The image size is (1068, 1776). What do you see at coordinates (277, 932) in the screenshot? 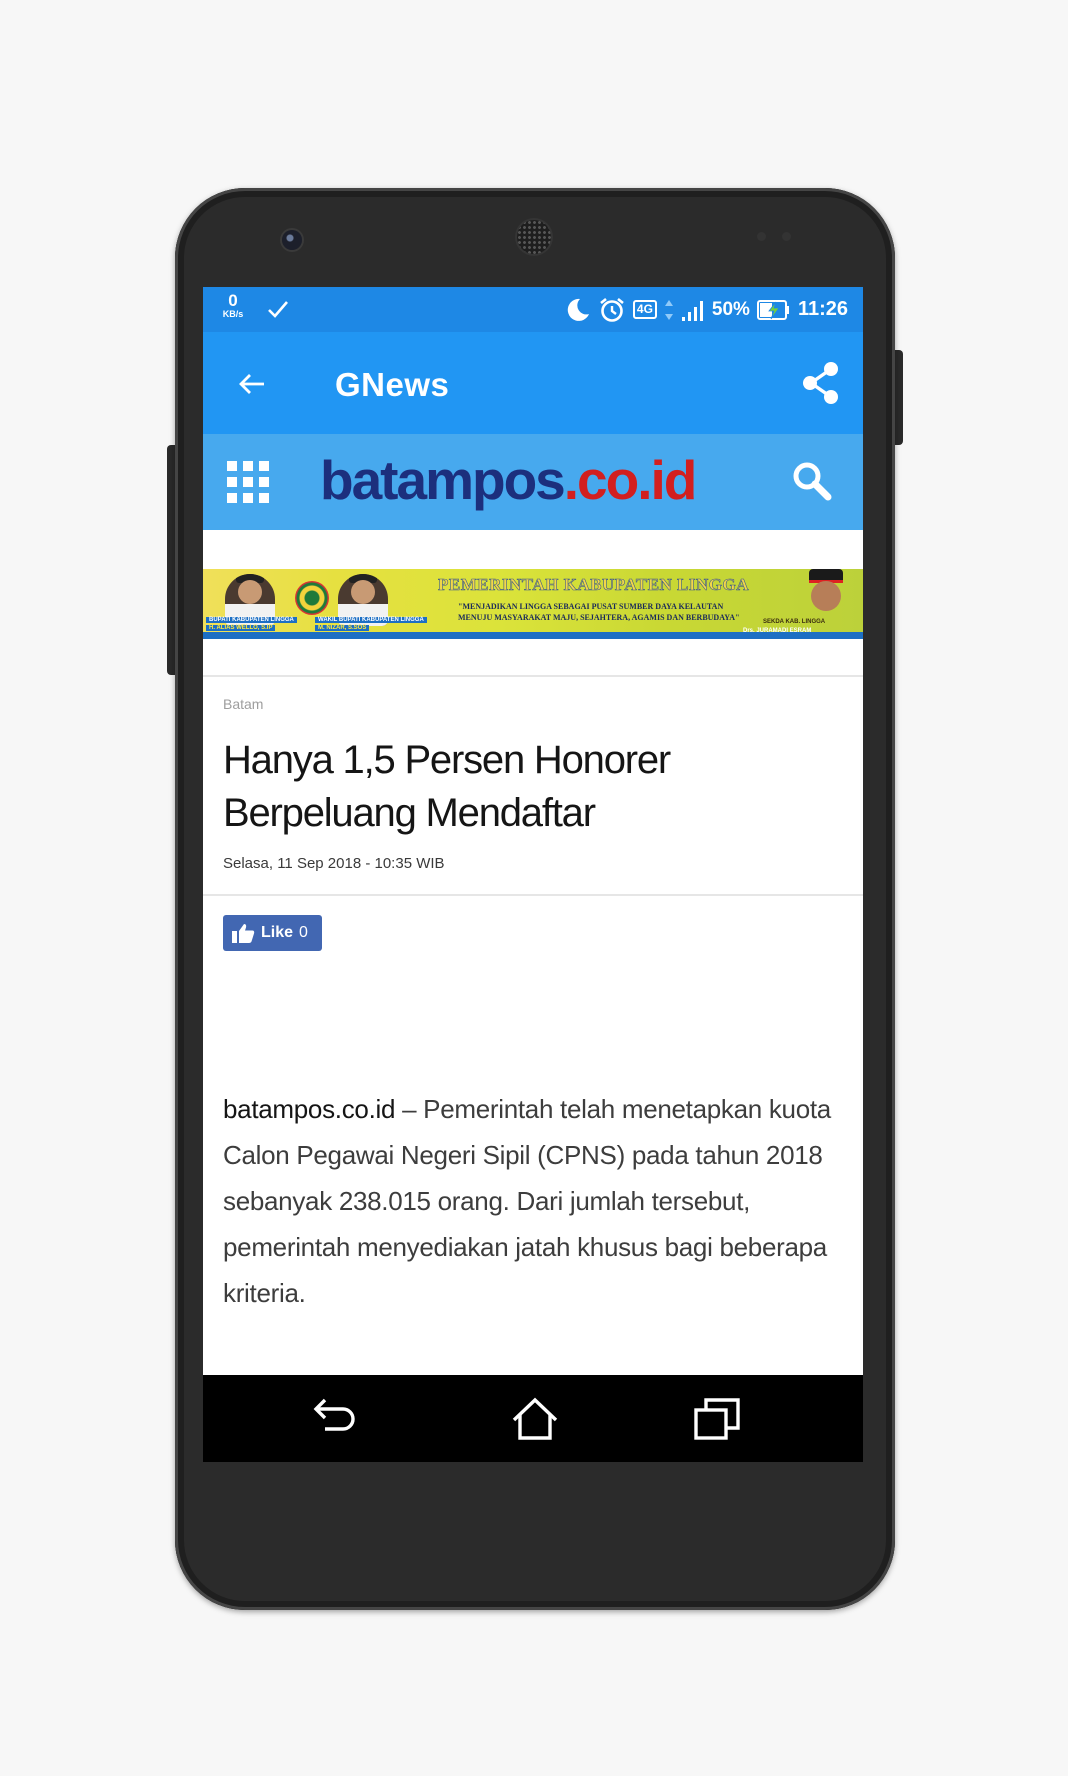
I see `like-label: Like` at bounding box center [277, 932].